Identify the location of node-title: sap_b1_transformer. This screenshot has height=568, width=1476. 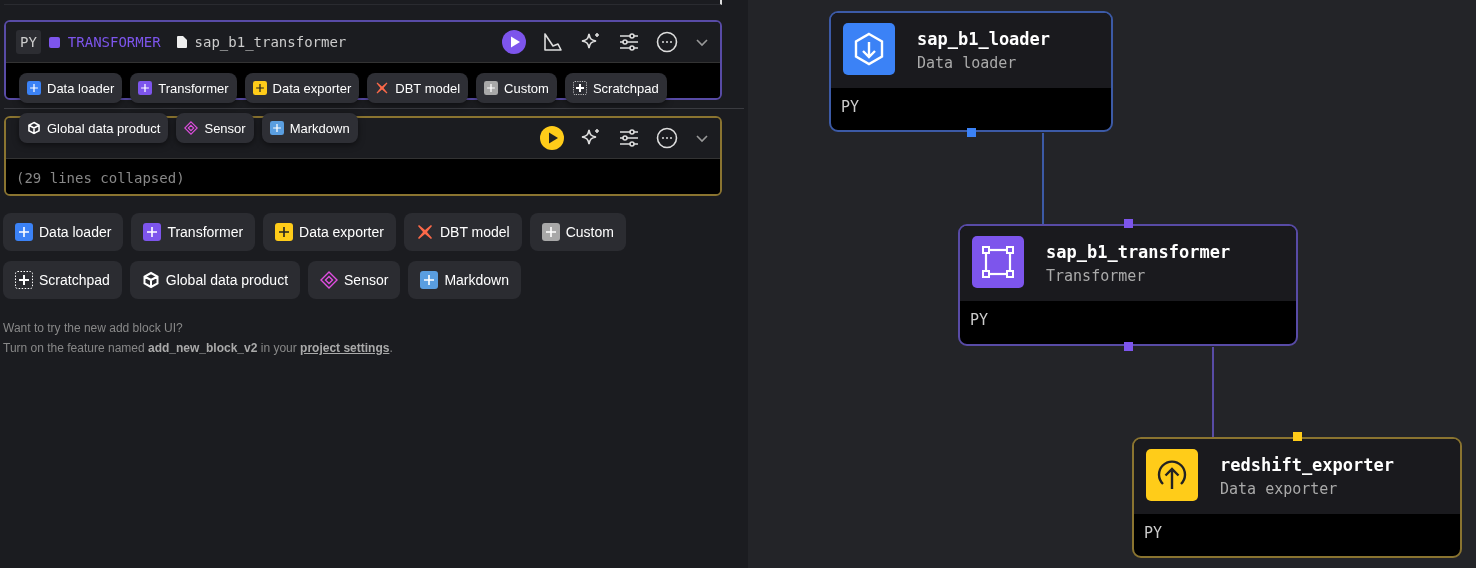
(1138, 252).